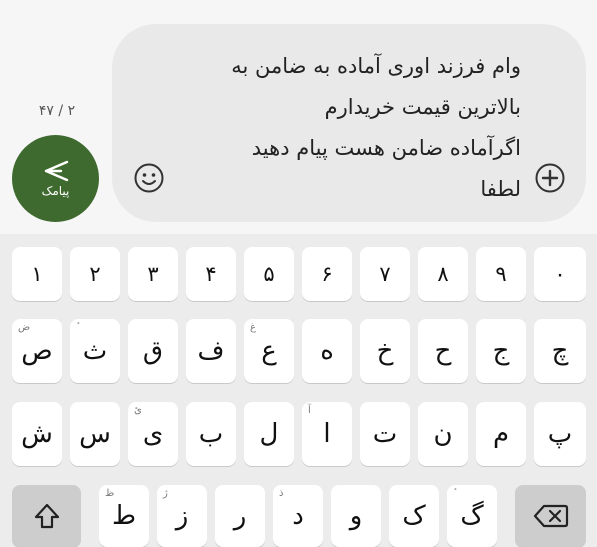  What do you see at coordinates (37, 274) in the screenshot?
I see `key-1: ۱` at bounding box center [37, 274].